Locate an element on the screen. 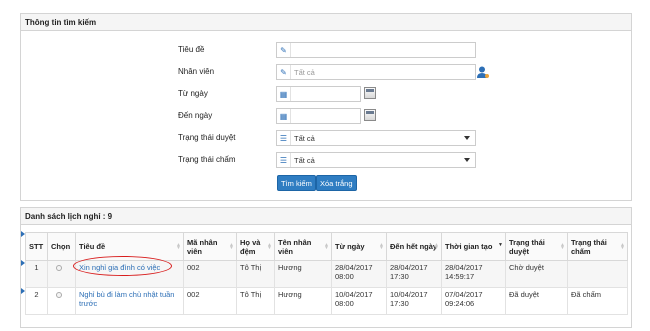 This screenshot has width=650, height=331. col-select: Chọn is located at coordinates (61, 246).